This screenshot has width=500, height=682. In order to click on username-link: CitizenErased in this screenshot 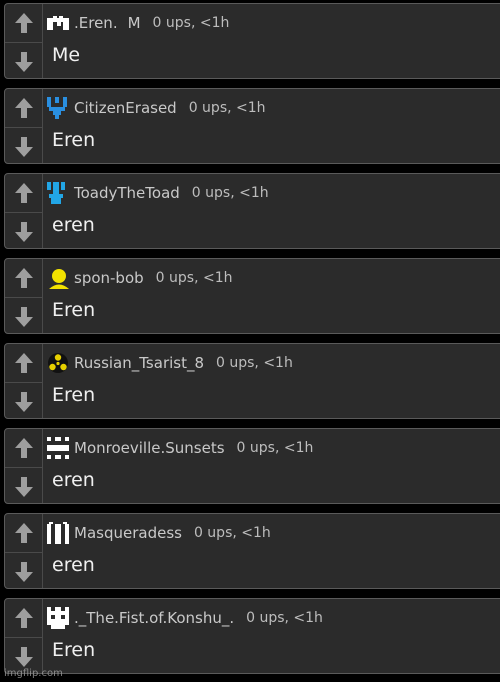, I will do `click(125, 108)`.